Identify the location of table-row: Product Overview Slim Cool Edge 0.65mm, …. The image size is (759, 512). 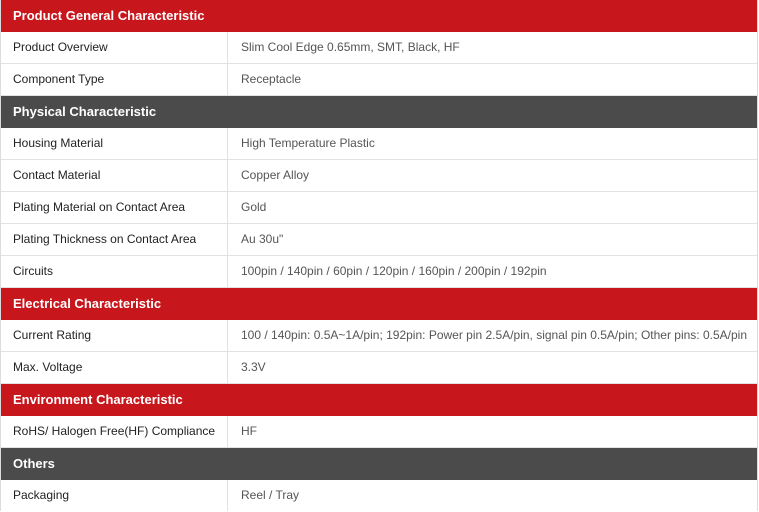
(379, 48).